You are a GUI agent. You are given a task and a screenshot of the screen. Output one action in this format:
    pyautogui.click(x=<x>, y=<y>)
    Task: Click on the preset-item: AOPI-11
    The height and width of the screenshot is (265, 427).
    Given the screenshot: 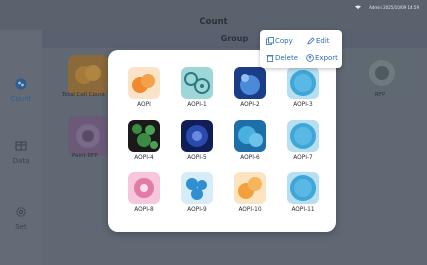 What is the action you would take?
    pyautogui.click(x=303, y=192)
    